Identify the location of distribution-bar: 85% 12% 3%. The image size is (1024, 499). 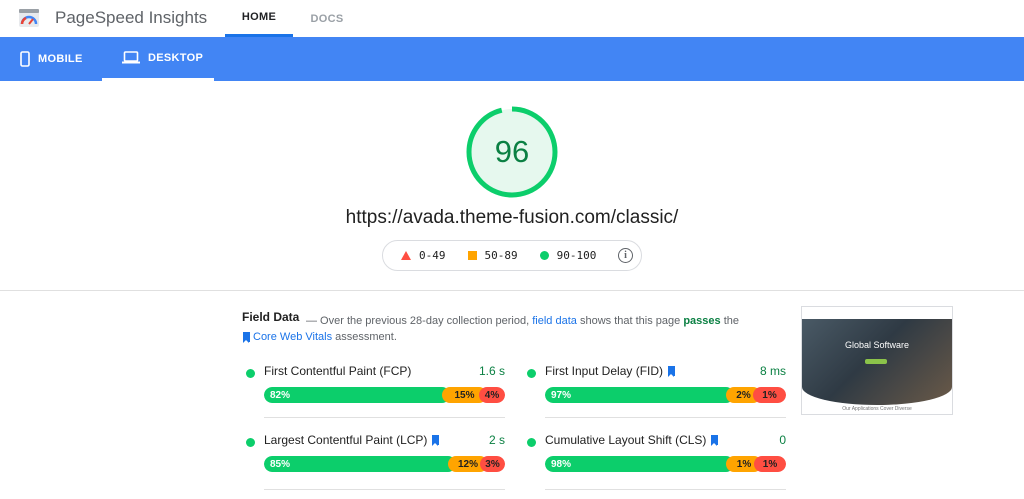
(384, 464).